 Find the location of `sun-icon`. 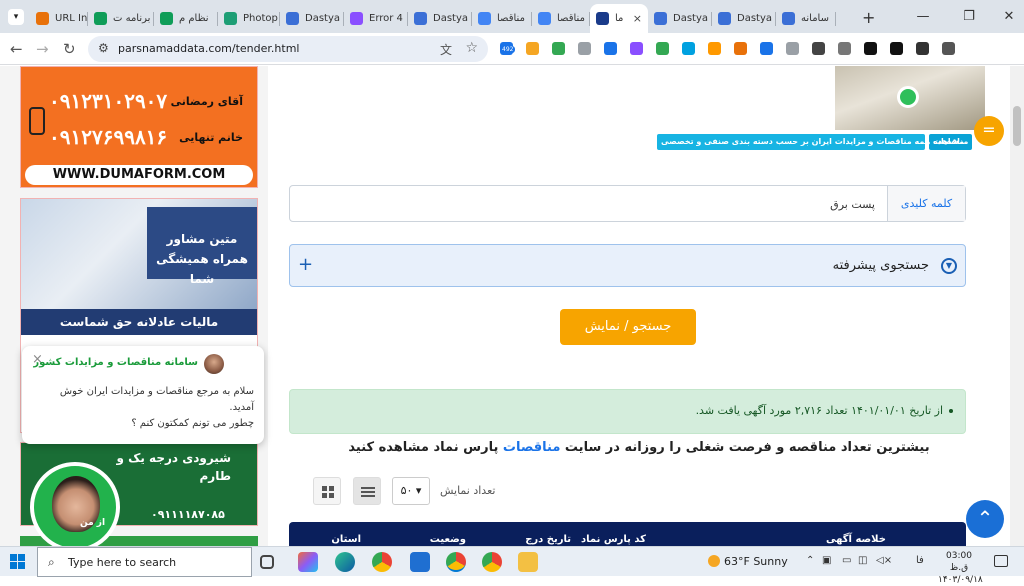

sun-icon is located at coordinates (714, 561).